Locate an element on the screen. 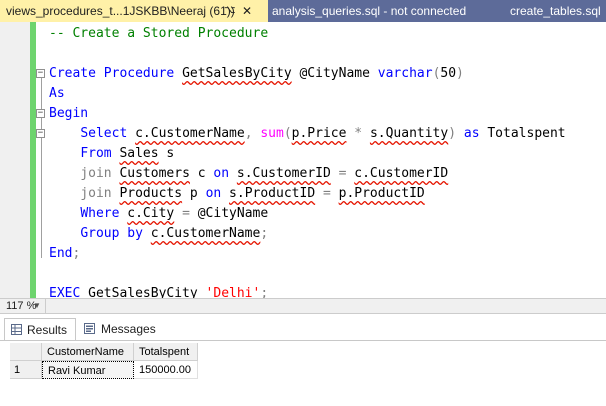 Image resolution: width=606 pixels, height=406 pixels. code-line: From Sales s is located at coordinates (111, 154).